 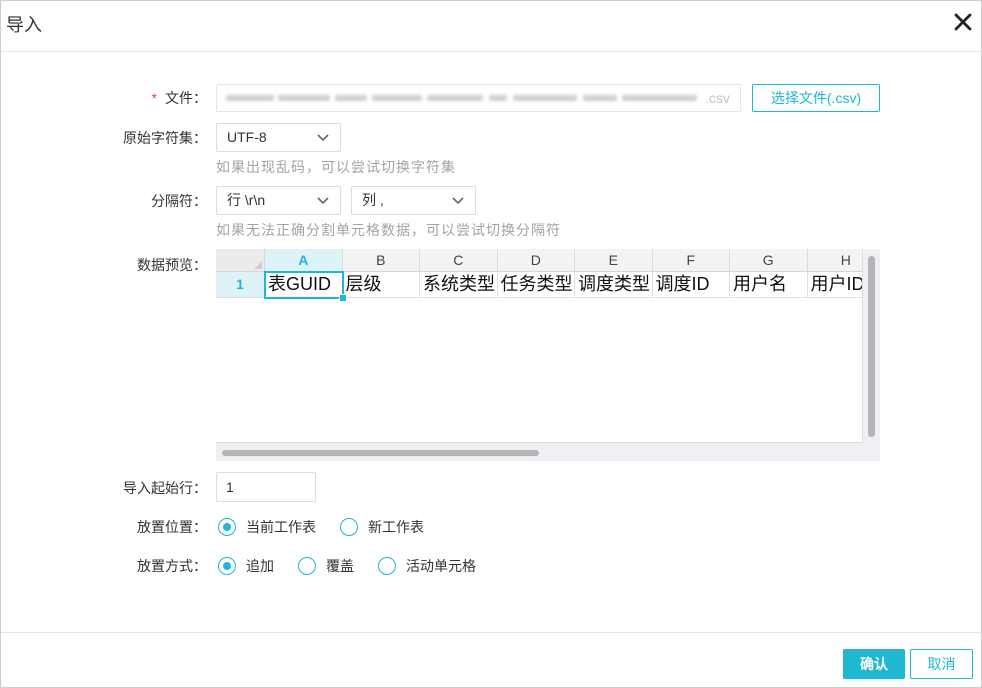 What do you see at coordinates (834, 260) in the screenshot?
I see `column-header-h: H` at bounding box center [834, 260].